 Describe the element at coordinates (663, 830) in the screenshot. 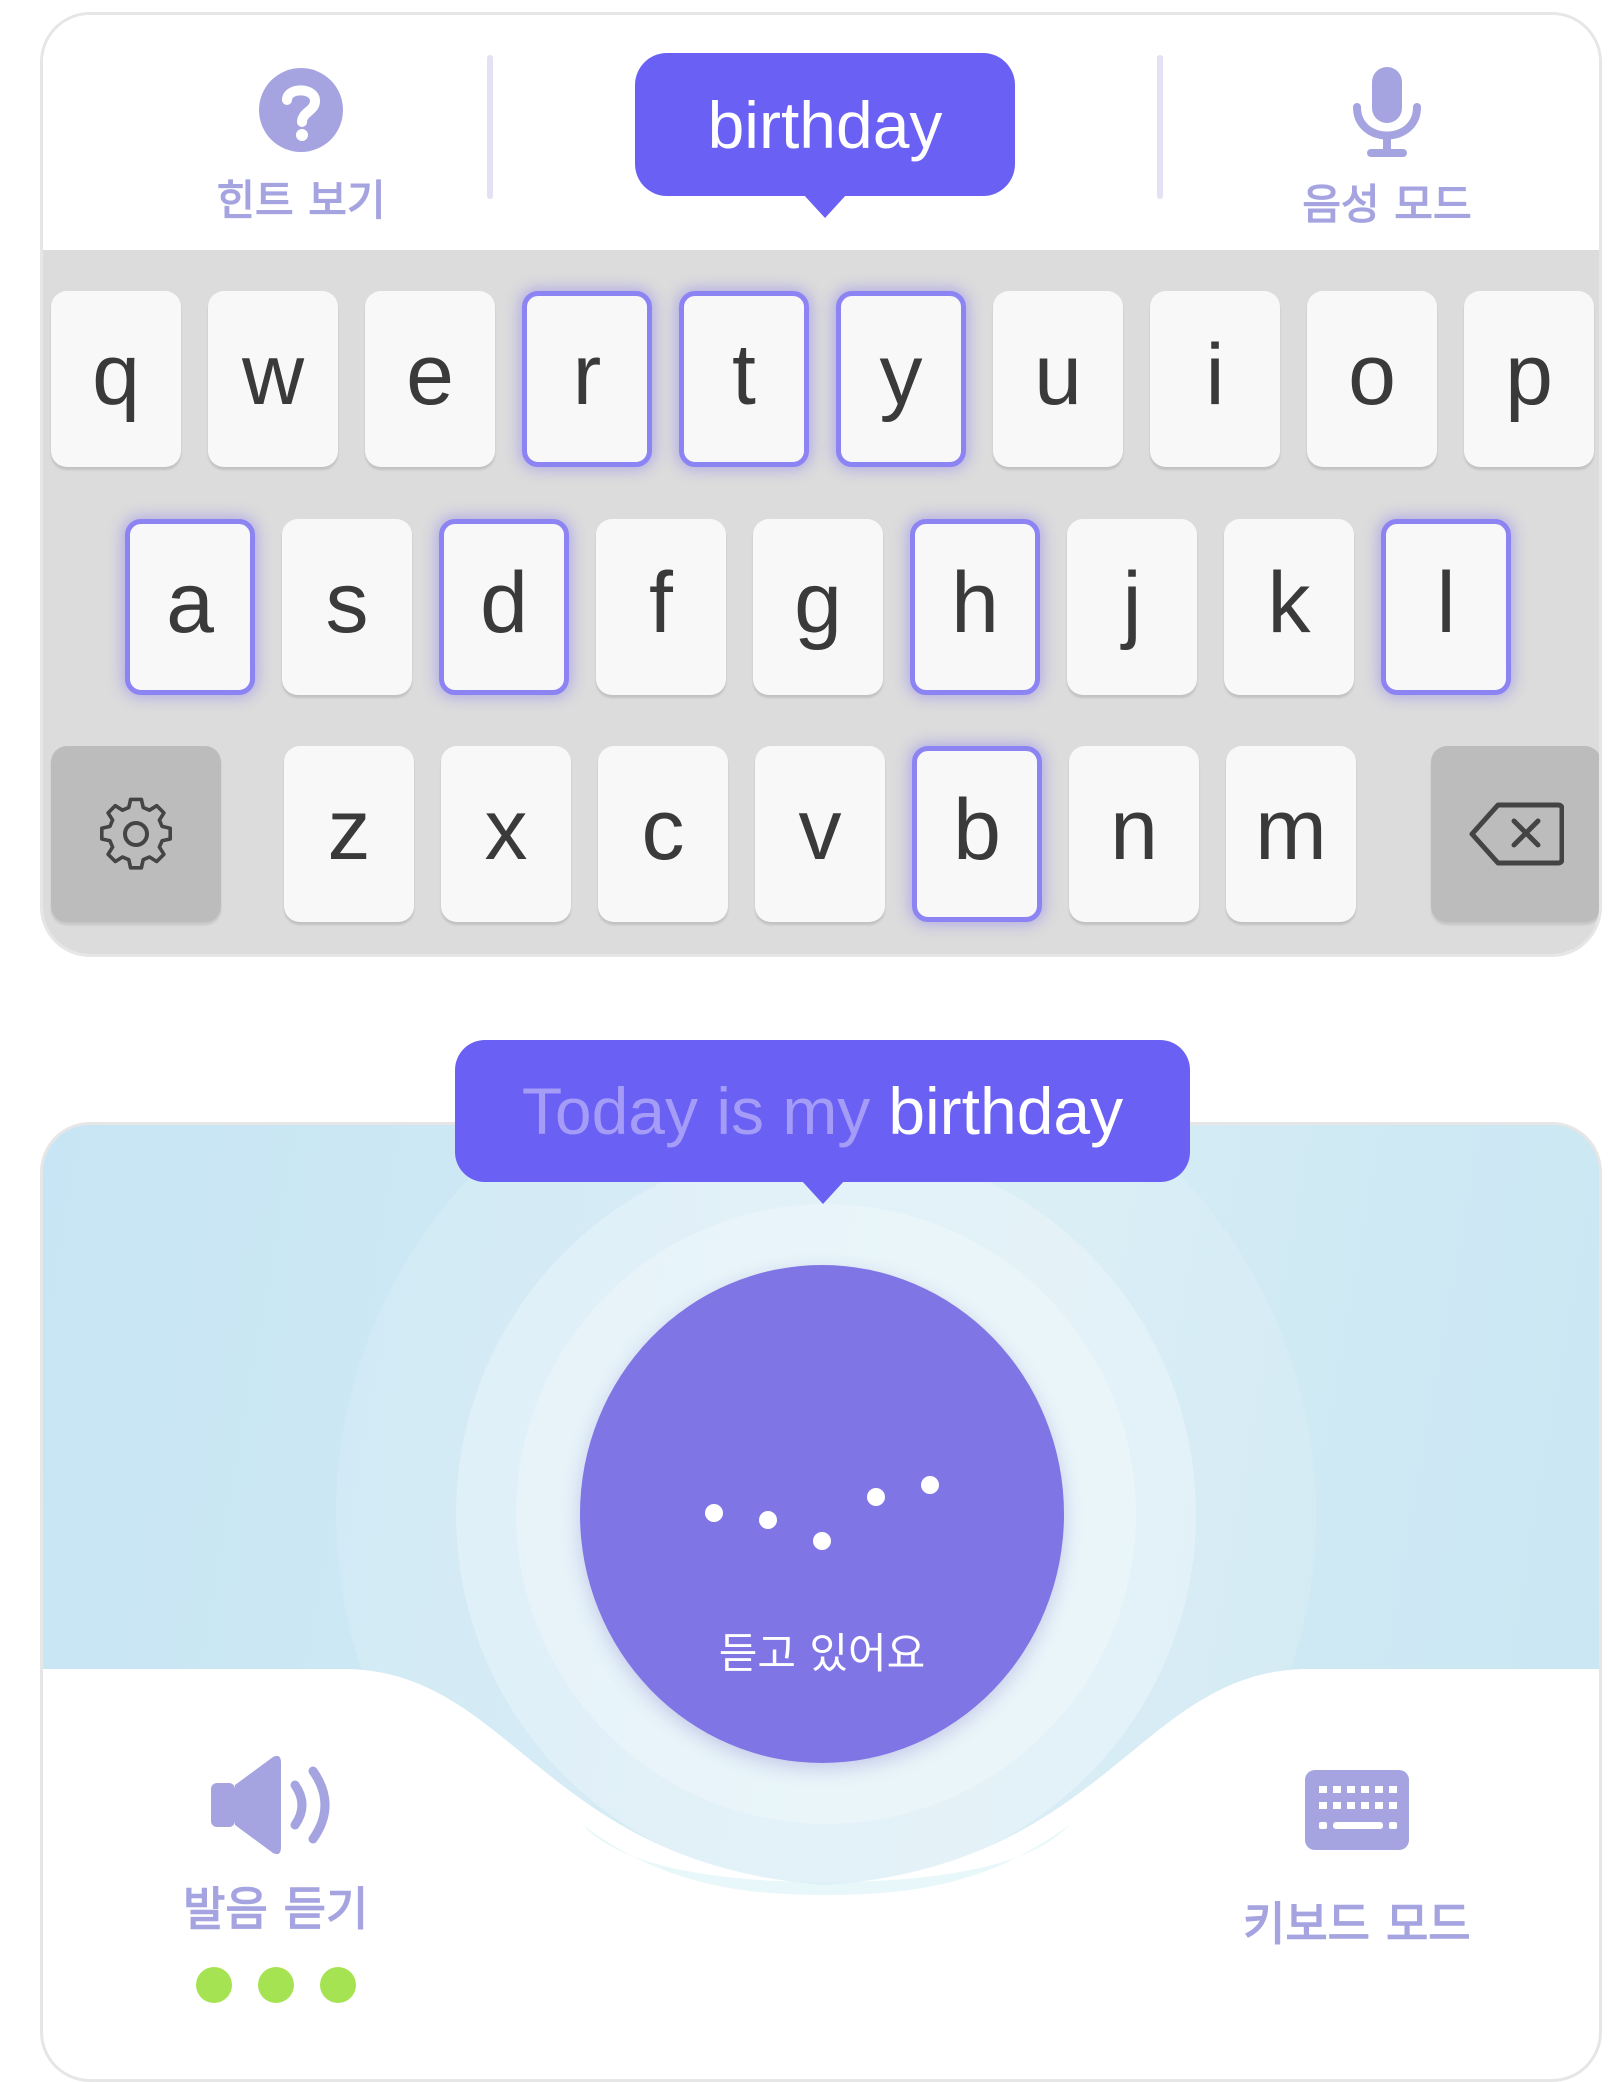

I see `key-label: c` at that location.